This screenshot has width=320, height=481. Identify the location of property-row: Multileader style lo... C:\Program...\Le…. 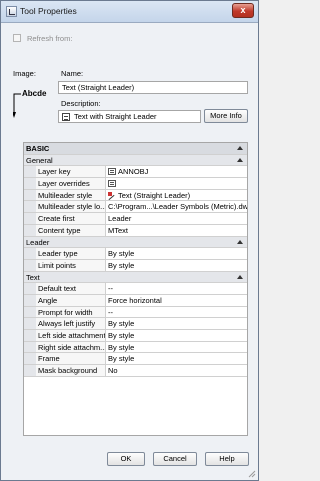
(135, 207).